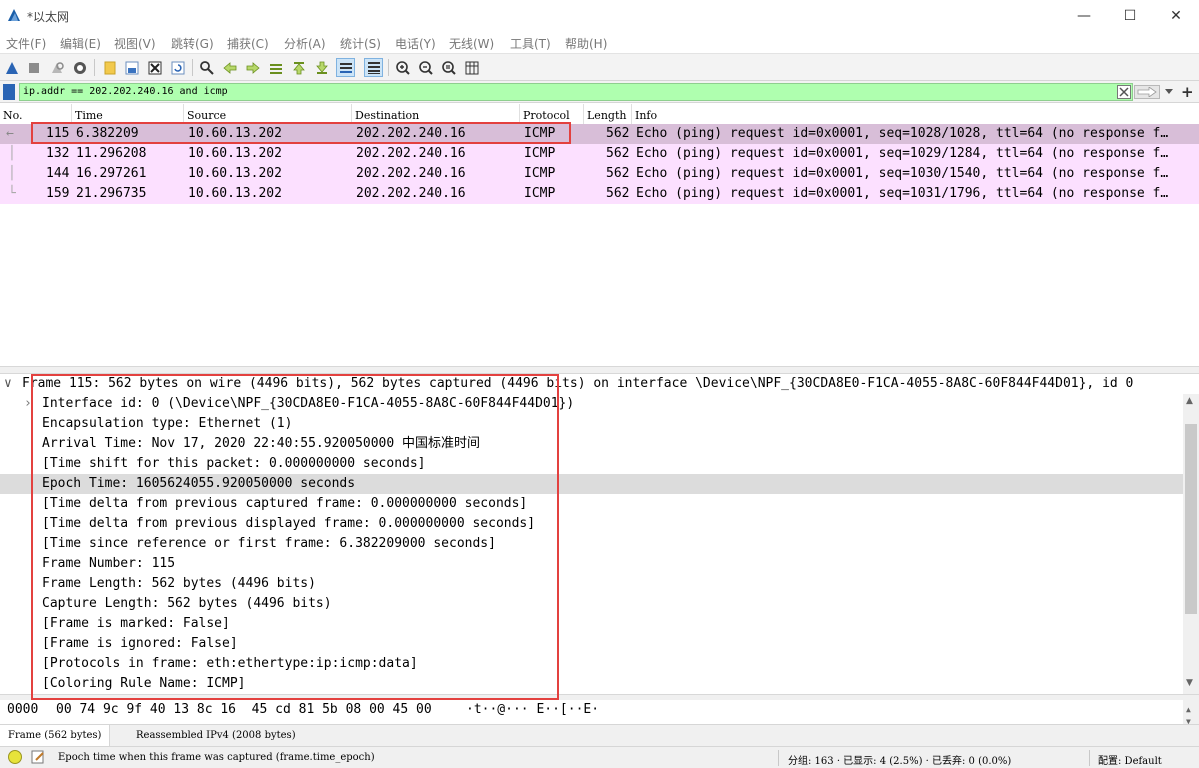 This screenshot has height=768, width=1199. What do you see at coordinates (425, 67) in the screenshot?
I see `zoom-out-icon` at bounding box center [425, 67].